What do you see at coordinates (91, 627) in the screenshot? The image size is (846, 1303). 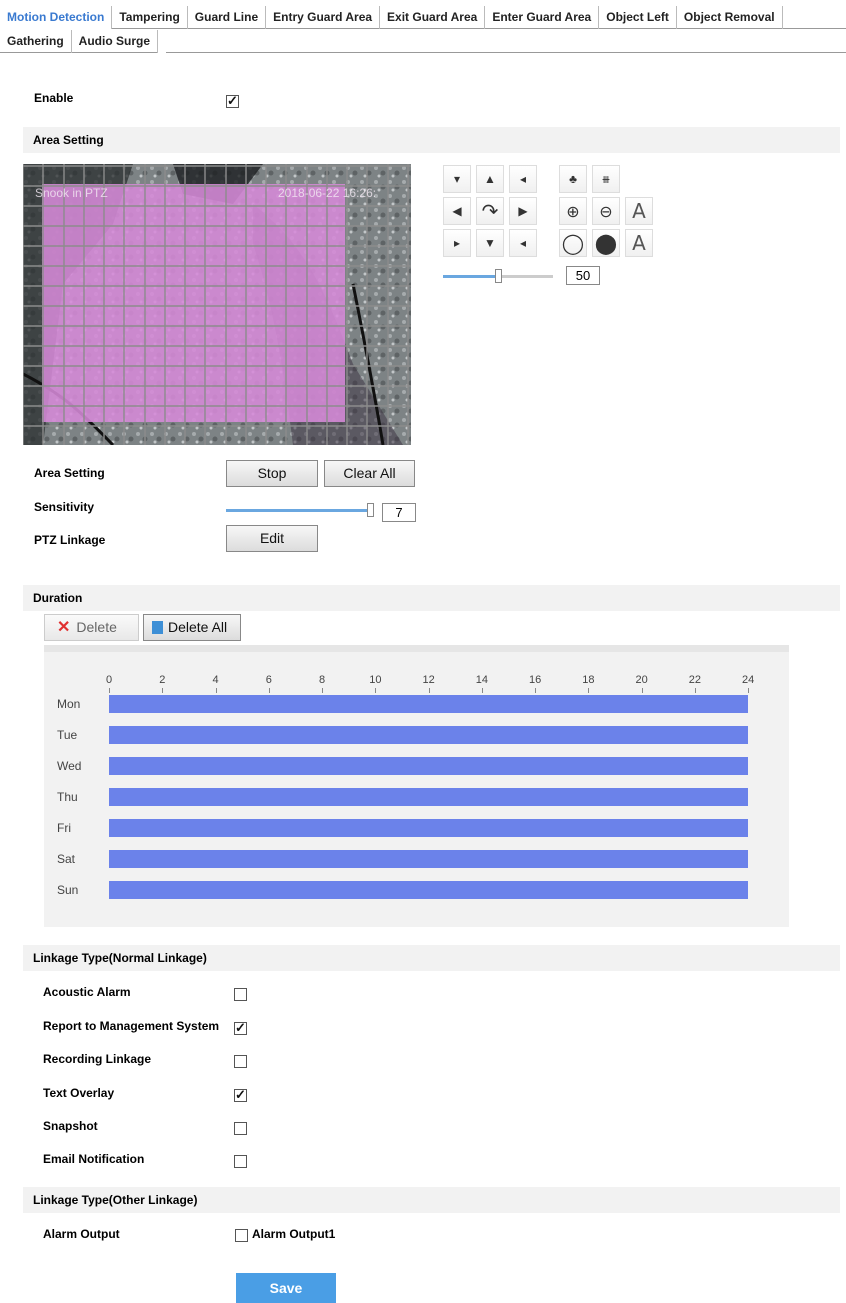 I see `delete-button: ✕ Delete` at bounding box center [91, 627].